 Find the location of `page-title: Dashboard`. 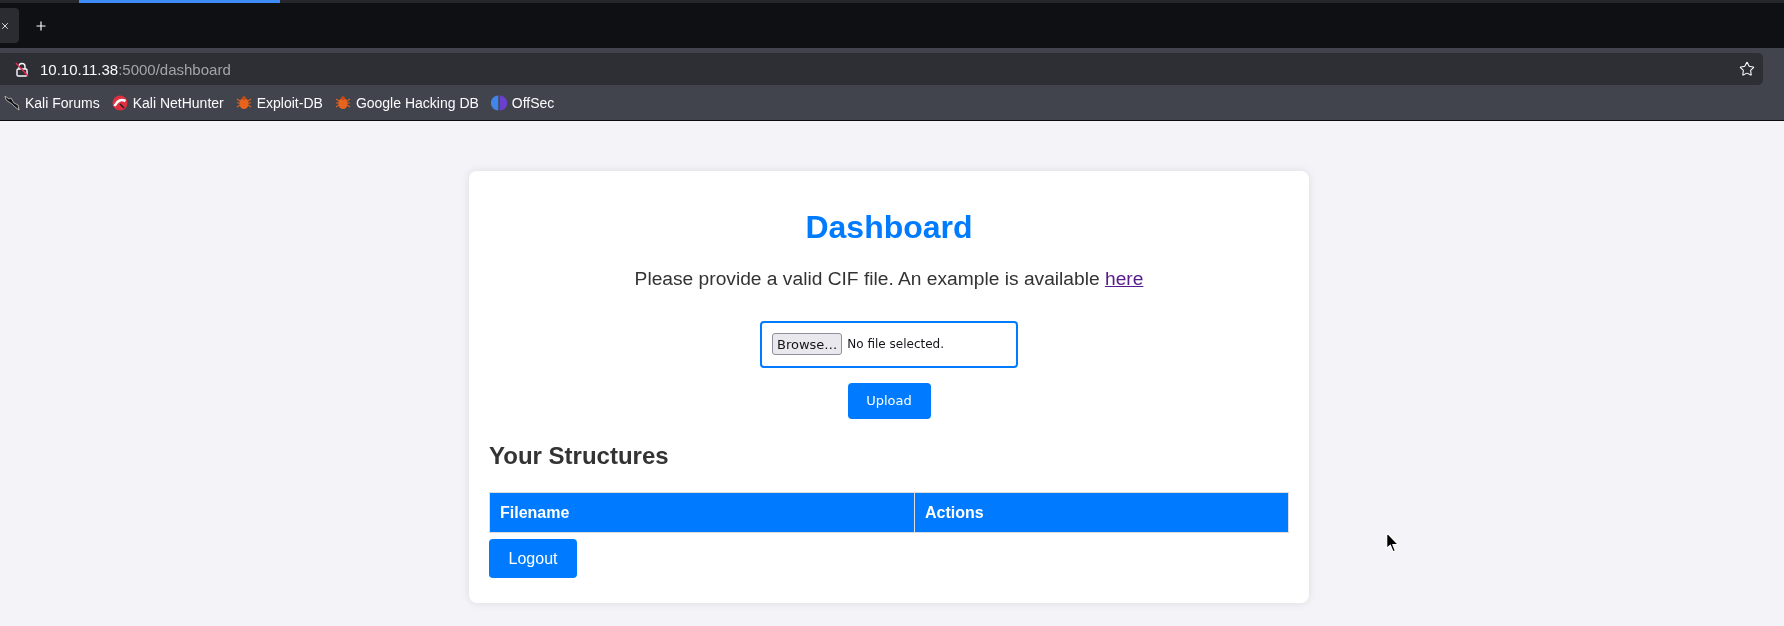

page-title: Dashboard is located at coordinates (889, 227).